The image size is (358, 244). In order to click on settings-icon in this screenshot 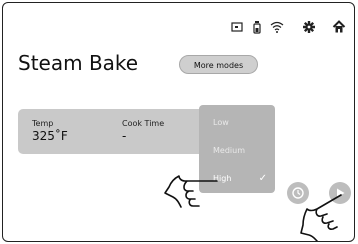, I will do `click(309, 27)`.